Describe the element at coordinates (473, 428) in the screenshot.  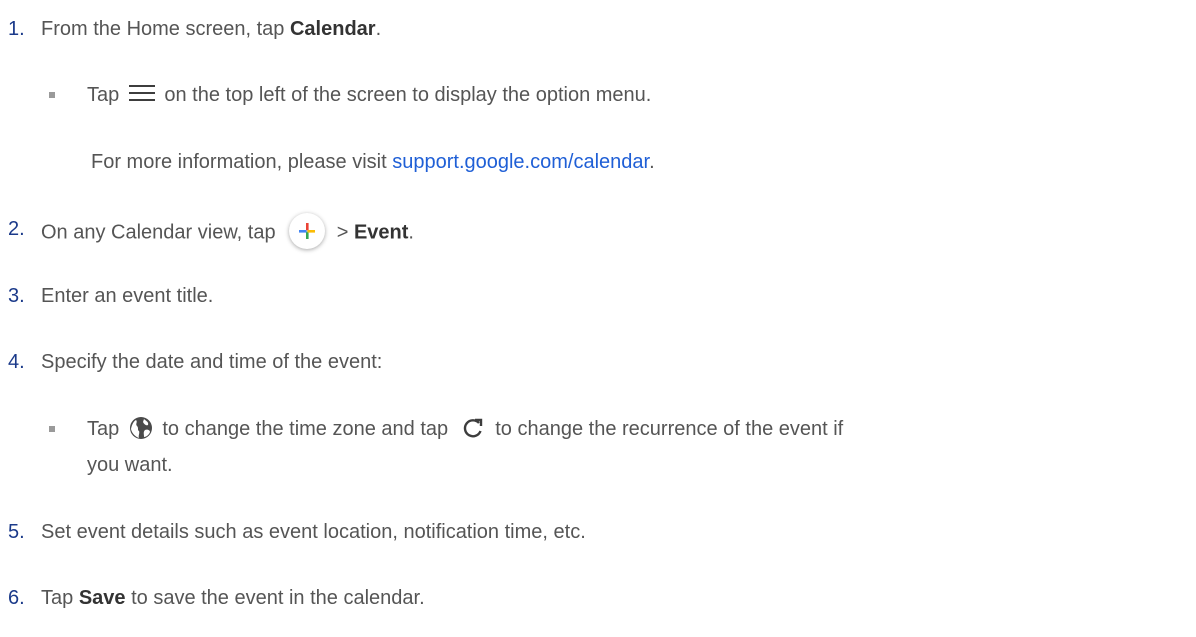
I see `recurrence-icon` at that location.